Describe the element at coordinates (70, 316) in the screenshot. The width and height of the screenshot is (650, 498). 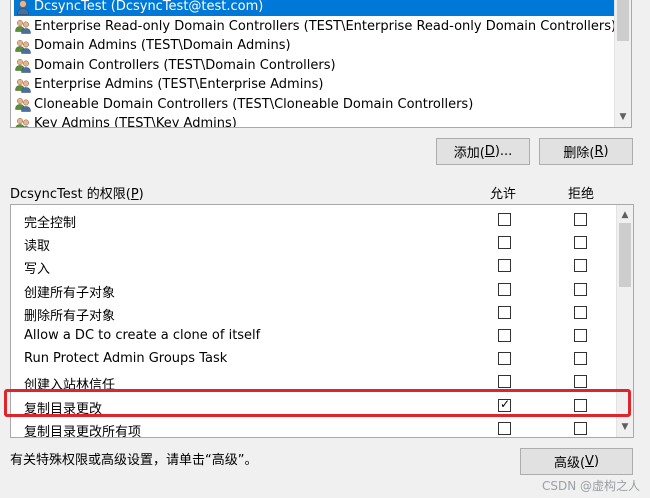
I see `permission-name: 删除所有子对象` at that location.